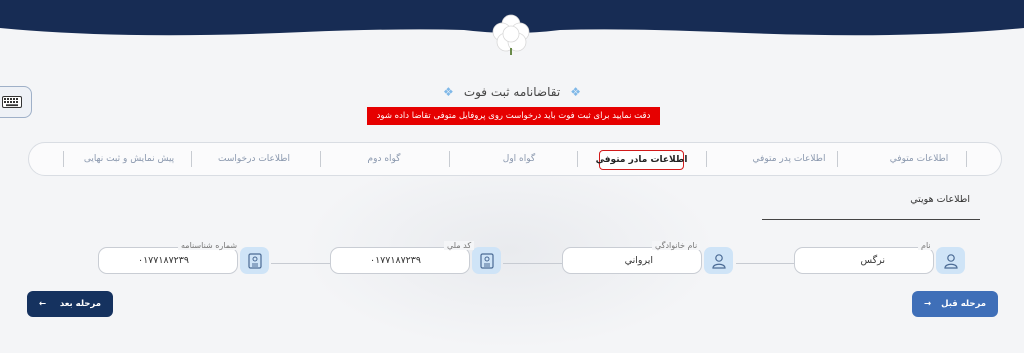  I want to click on first-name-value: نرگس, so click(872, 260).